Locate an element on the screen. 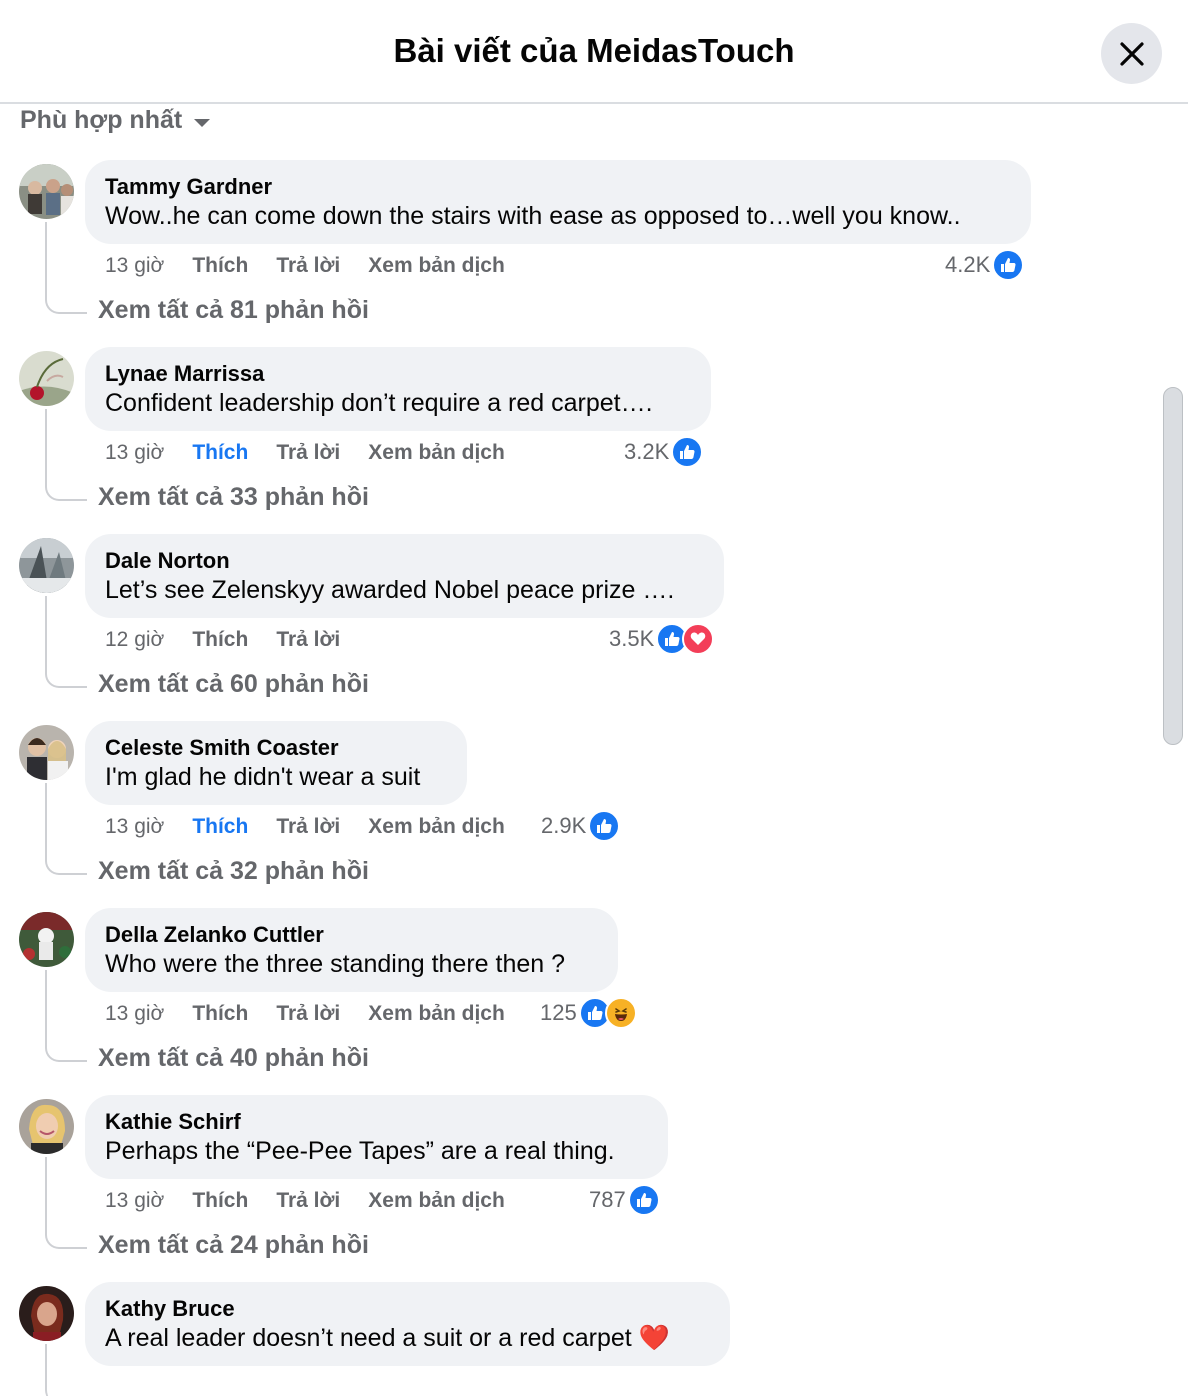  reaction-summary: 125 is located at coordinates (588, 1013).